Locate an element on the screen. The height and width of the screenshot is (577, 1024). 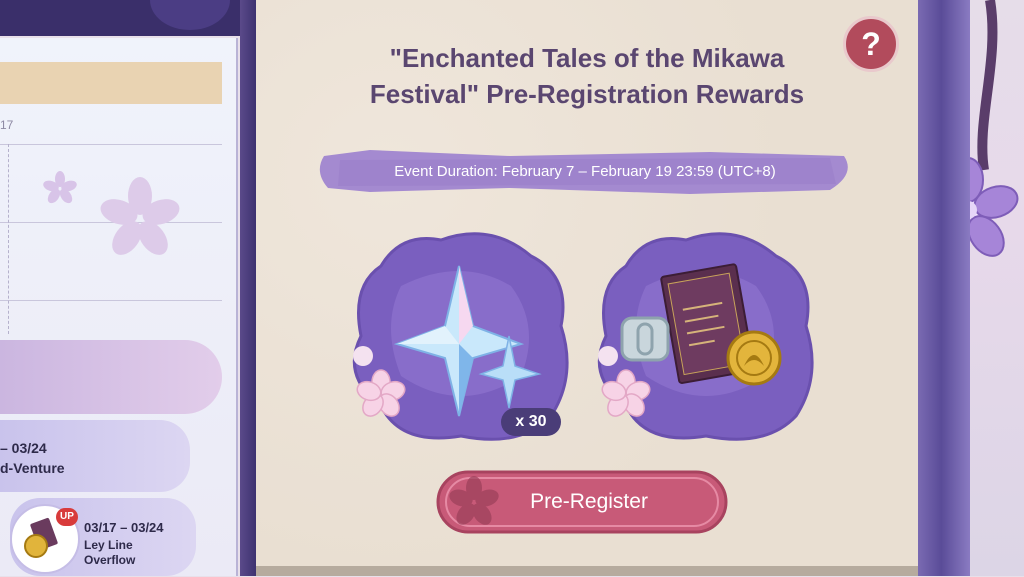
calendar-date-label: 17 is located at coordinates (7, 125).